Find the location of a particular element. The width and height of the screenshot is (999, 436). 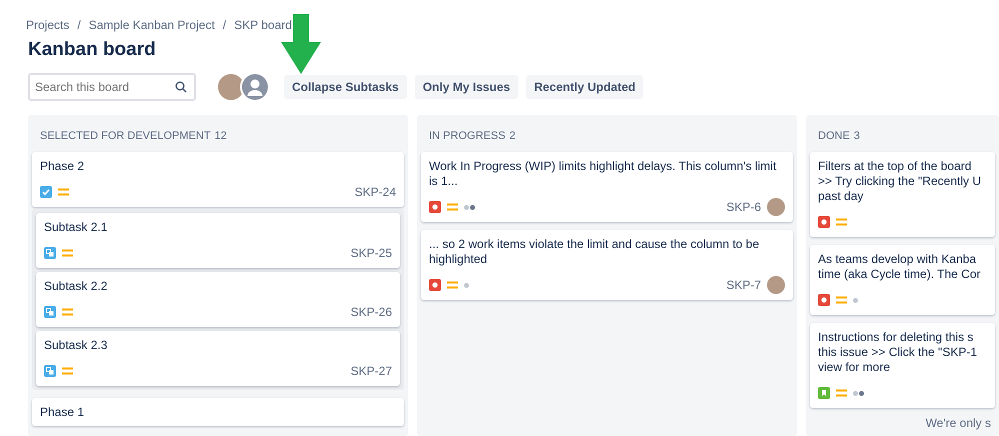

card-title: Subtask 2.2 is located at coordinates (76, 286).